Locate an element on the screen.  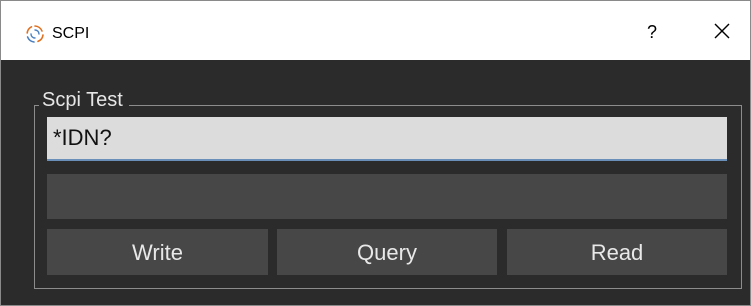
close-button is located at coordinates (722, 31).